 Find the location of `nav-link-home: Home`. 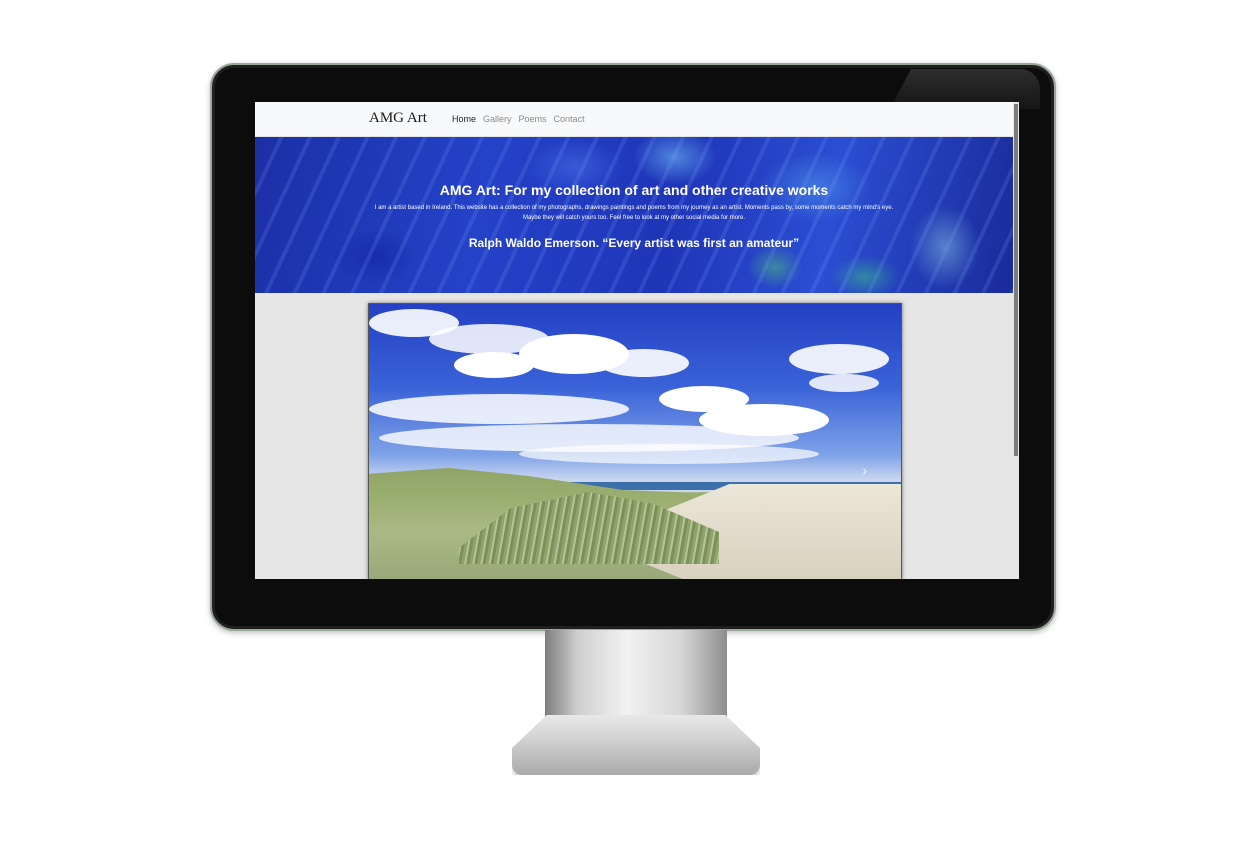

nav-link-home: Home is located at coordinates (464, 119).